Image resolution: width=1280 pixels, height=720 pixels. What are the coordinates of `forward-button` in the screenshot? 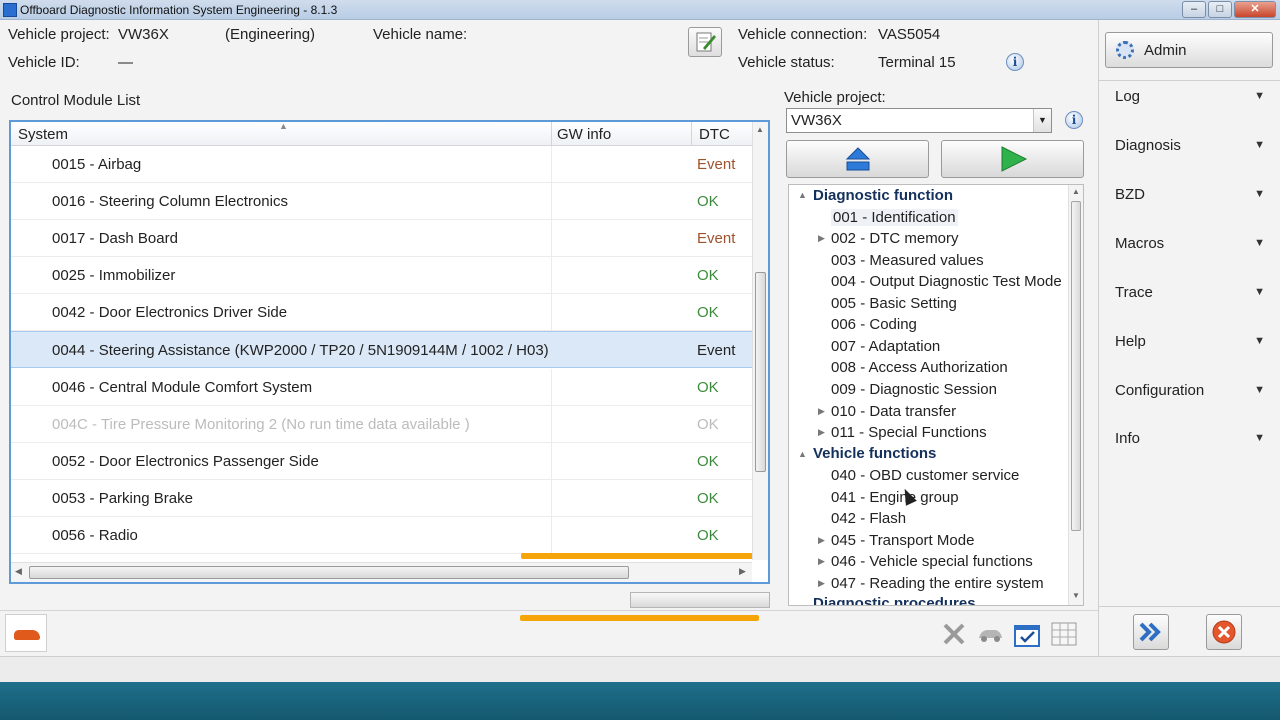 It's located at (1151, 632).